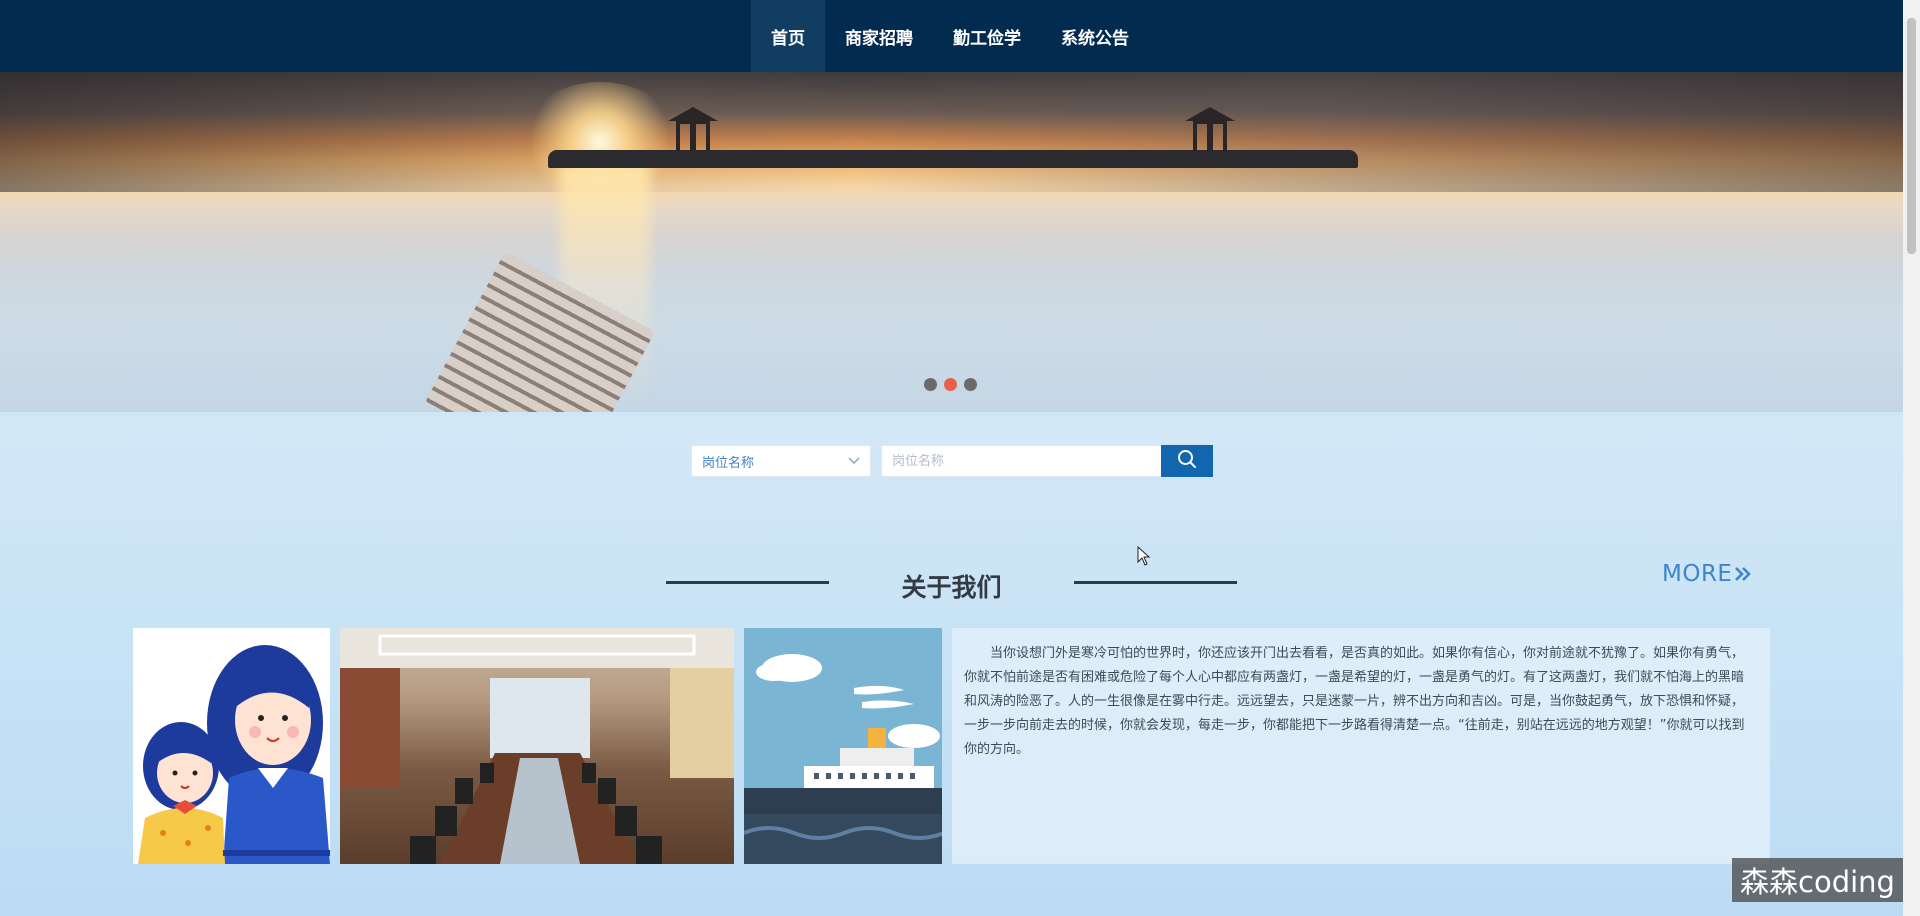  What do you see at coordinates (843, 746) in the screenshot?
I see `cruise-ship-illustration-image` at bounding box center [843, 746].